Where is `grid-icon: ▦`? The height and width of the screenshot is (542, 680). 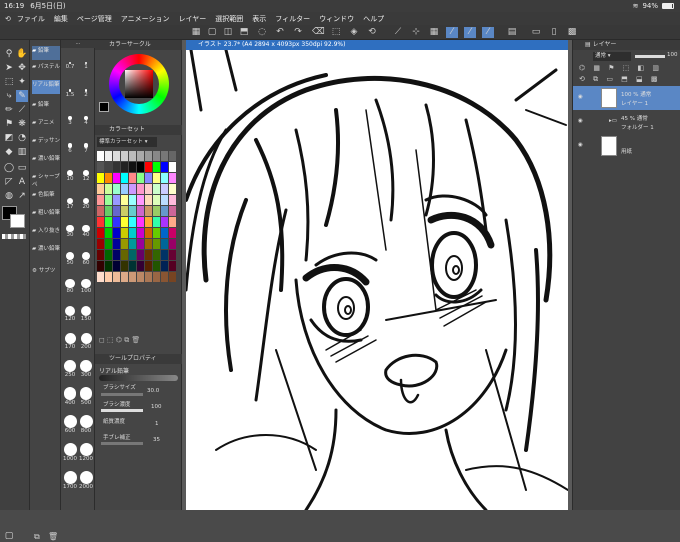 grid-icon: ▦ is located at coordinates (434, 32).